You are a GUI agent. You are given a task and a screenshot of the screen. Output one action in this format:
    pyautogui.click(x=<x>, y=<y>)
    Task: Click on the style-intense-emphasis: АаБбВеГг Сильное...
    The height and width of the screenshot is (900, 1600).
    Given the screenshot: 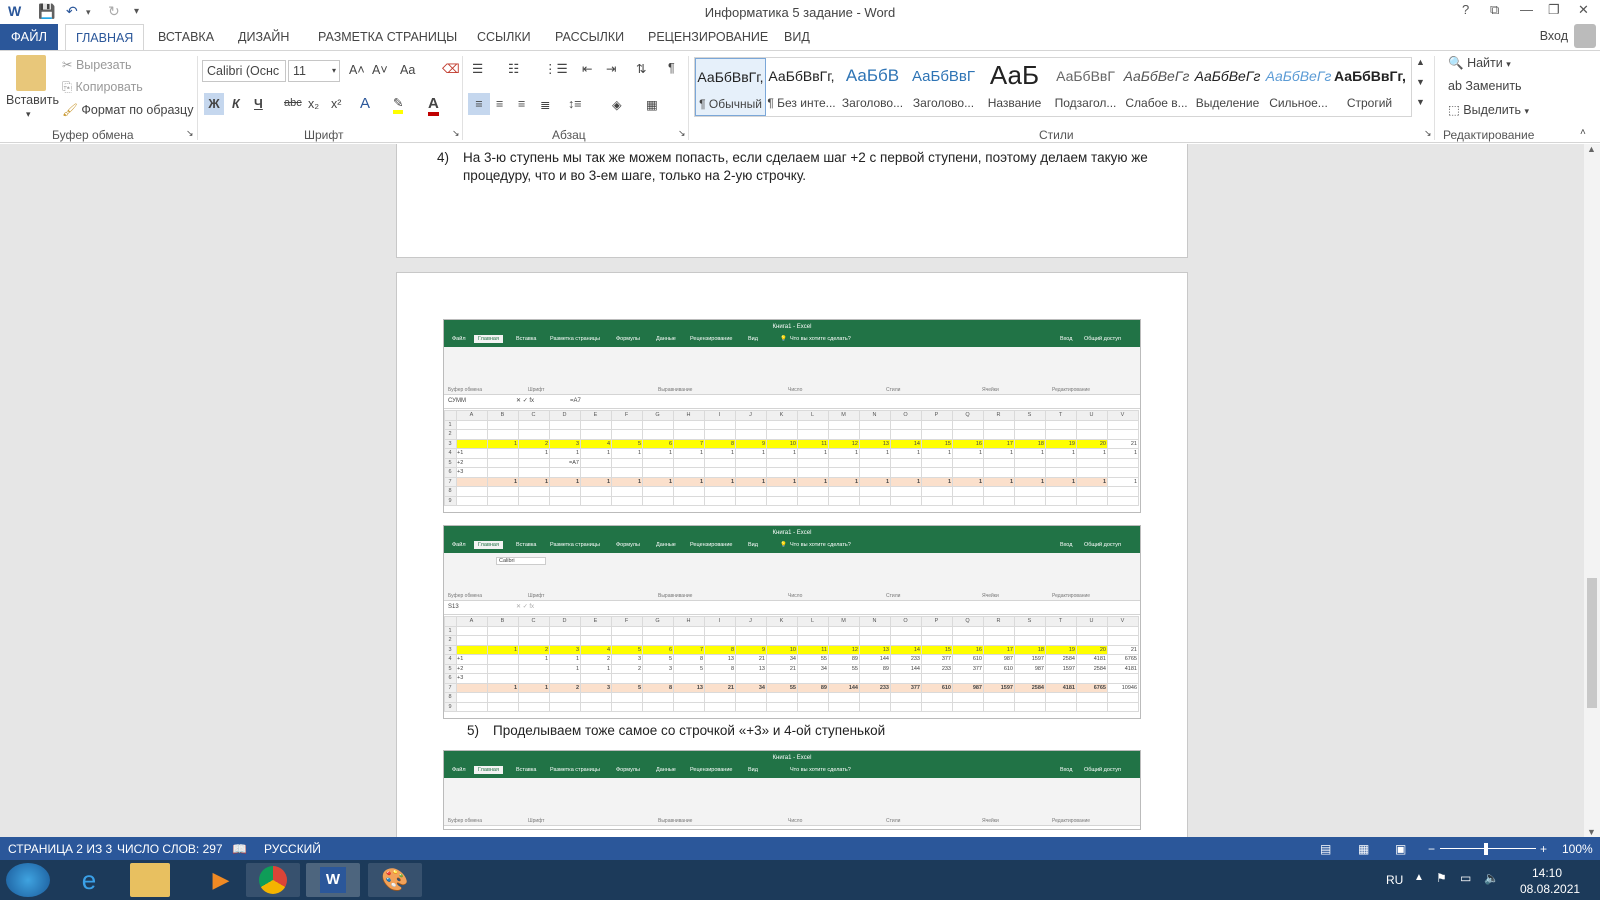 What is the action you would take?
    pyautogui.click(x=1298, y=87)
    